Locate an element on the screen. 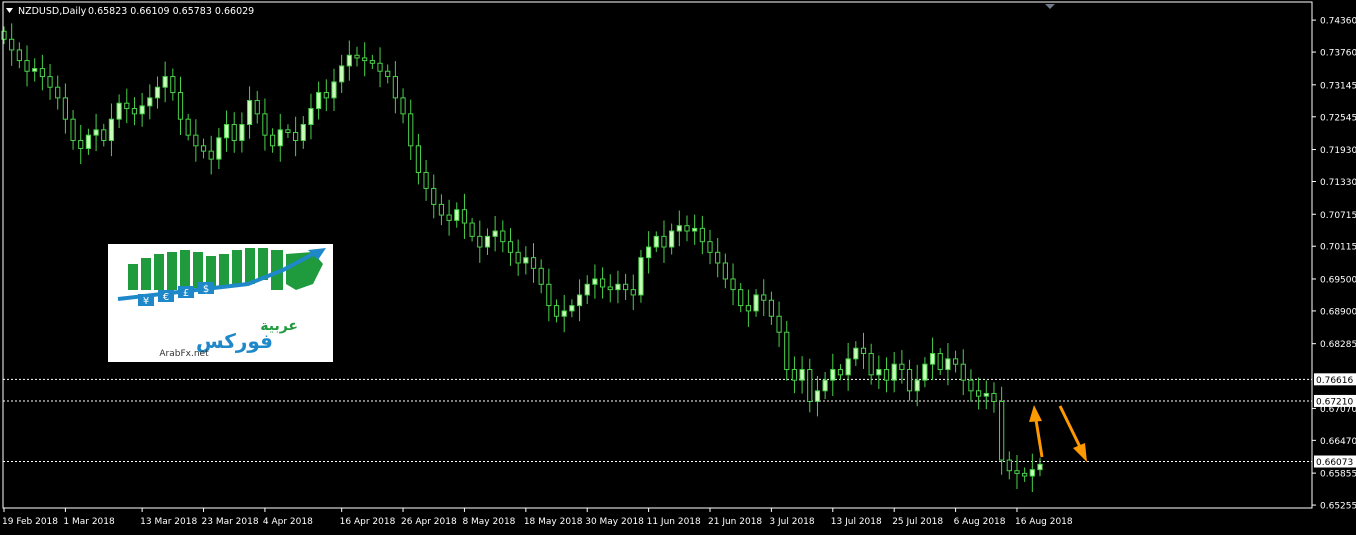 The height and width of the screenshot is (535, 1356). y-tick-label: 0.70715 is located at coordinates (1338, 216).